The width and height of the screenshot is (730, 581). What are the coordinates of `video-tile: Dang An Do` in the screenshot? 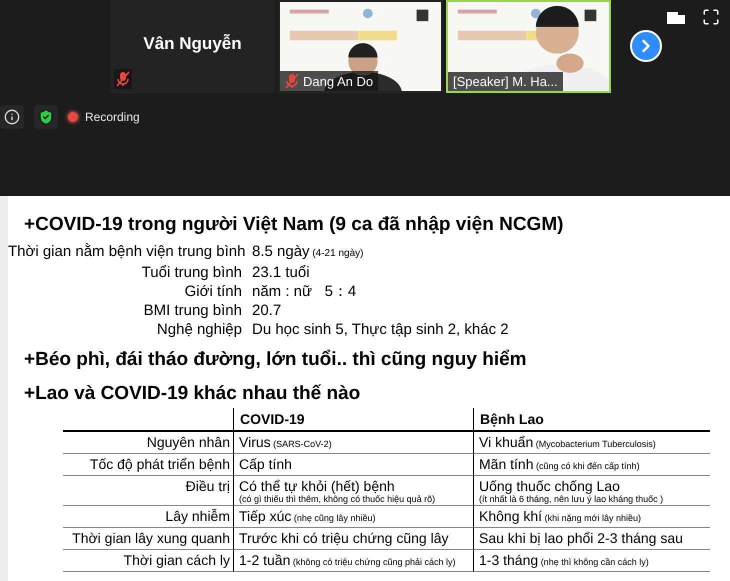 It's located at (360, 46).